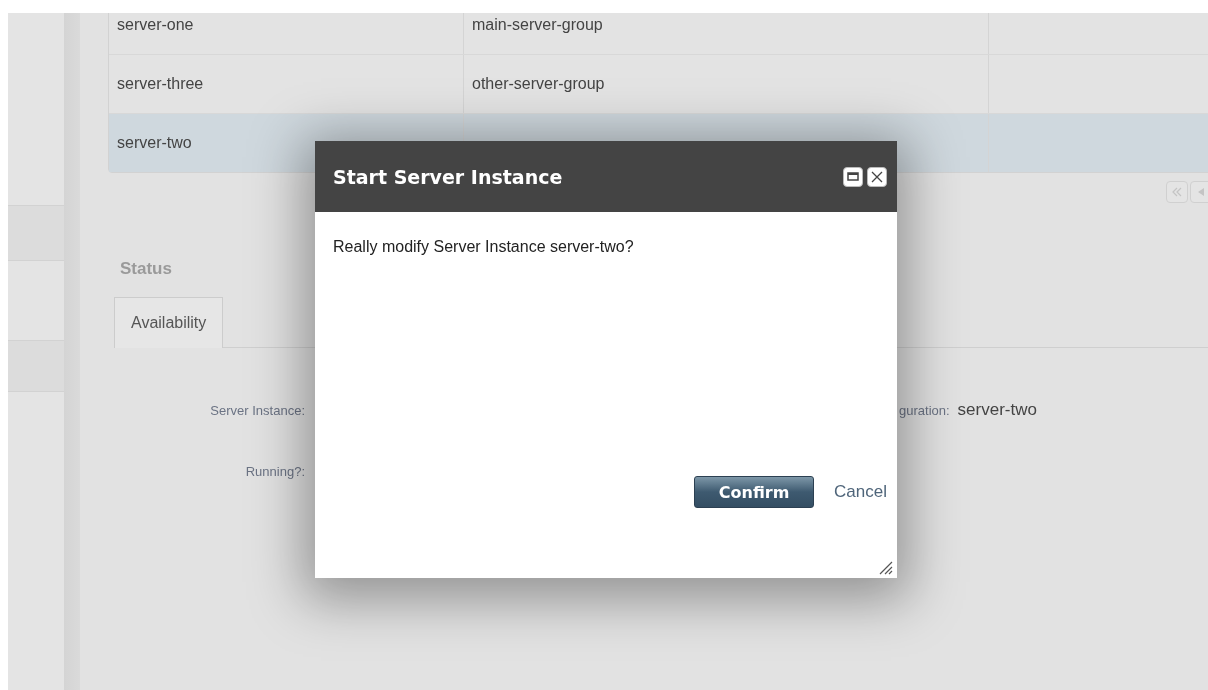 The height and width of the screenshot is (690, 1208). Describe the element at coordinates (169, 322) in the screenshot. I see `tab: Availability` at that location.